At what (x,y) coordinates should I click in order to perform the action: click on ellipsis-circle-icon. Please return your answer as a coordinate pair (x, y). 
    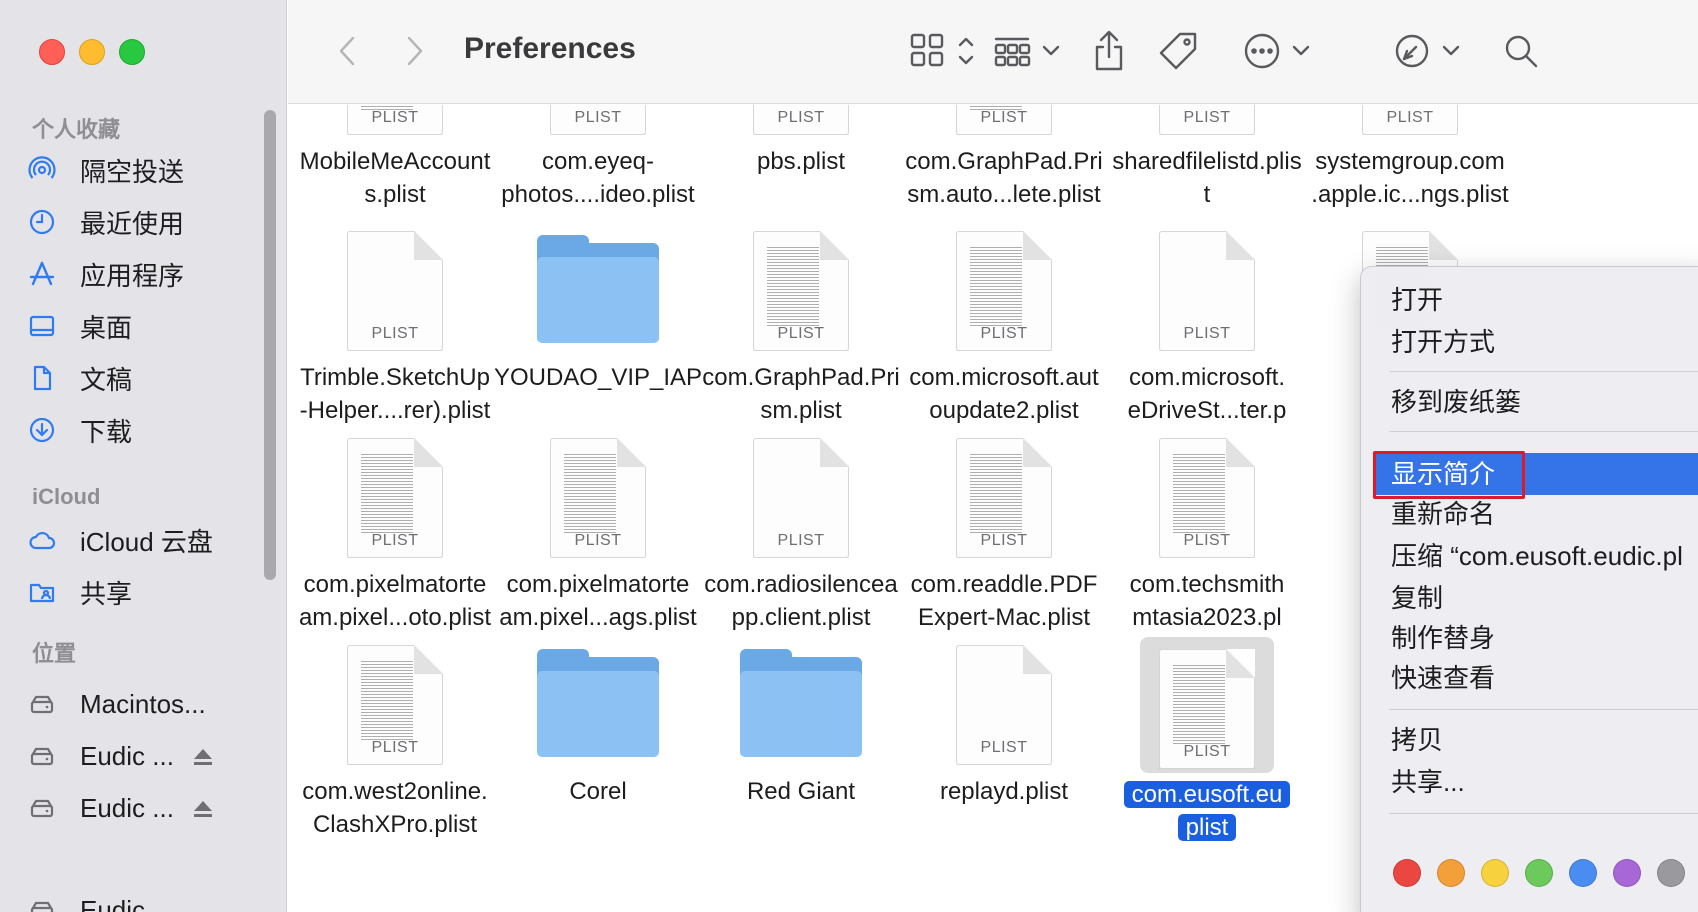
    Looking at the image, I should click on (1277, 51).